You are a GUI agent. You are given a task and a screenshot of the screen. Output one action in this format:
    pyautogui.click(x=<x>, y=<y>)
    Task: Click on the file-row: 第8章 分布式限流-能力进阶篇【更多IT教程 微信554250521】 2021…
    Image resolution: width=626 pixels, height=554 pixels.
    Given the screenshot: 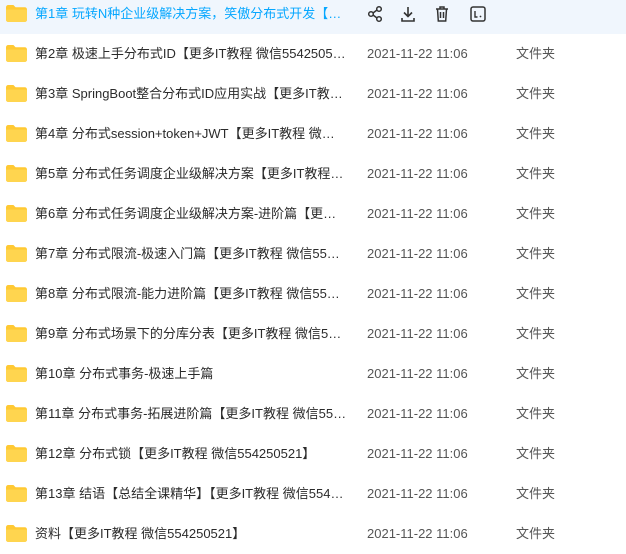 What is the action you would take?
    pyautogui.click(x=313, y=294)
    